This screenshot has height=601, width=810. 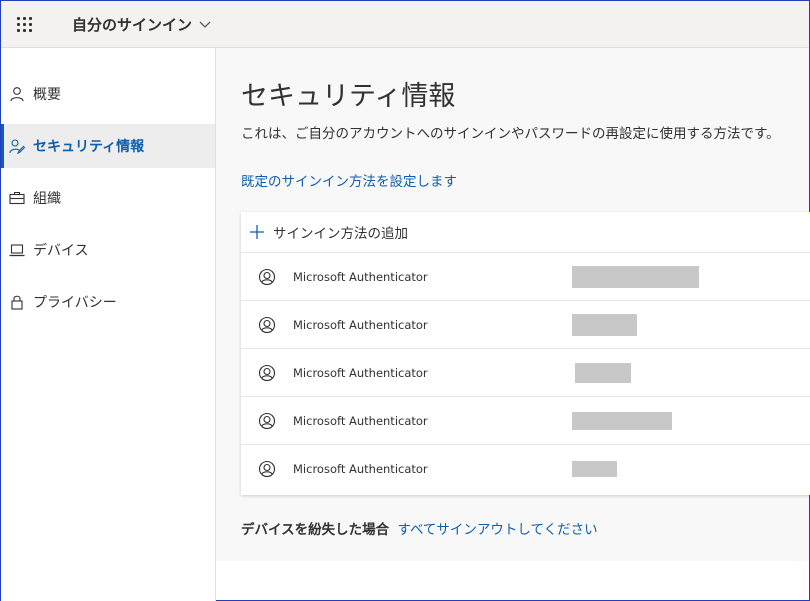 I want to click on briefcase-icon, so click(x=17, y=198).